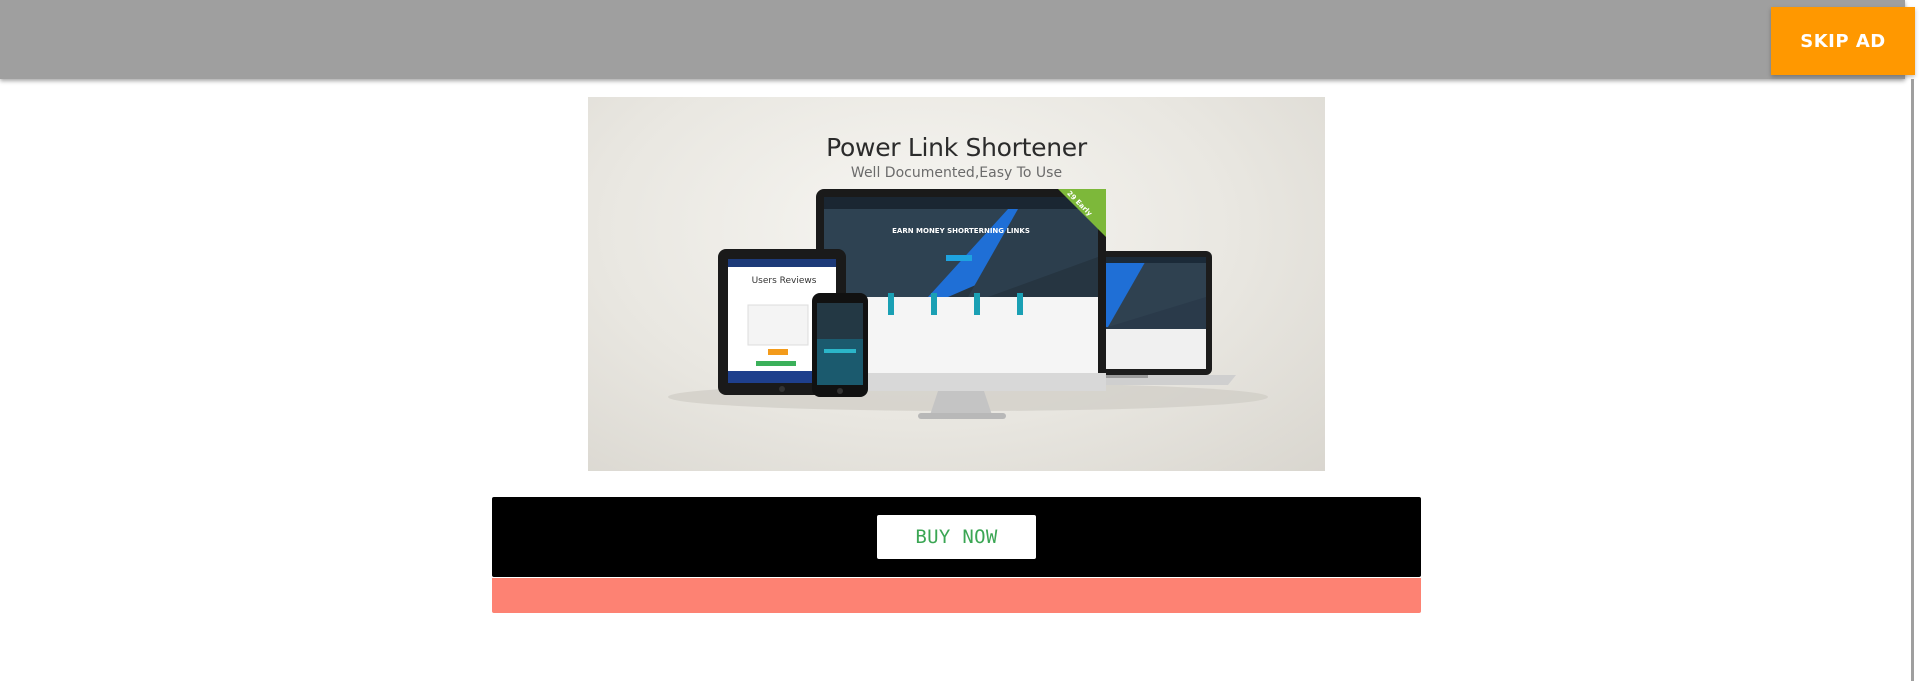 This screenshot has height=681, width=1919. Describe the element at coordinates (1843, 41) in the screenshot. I see `skip-ad-button: SKIP AD` at that location.